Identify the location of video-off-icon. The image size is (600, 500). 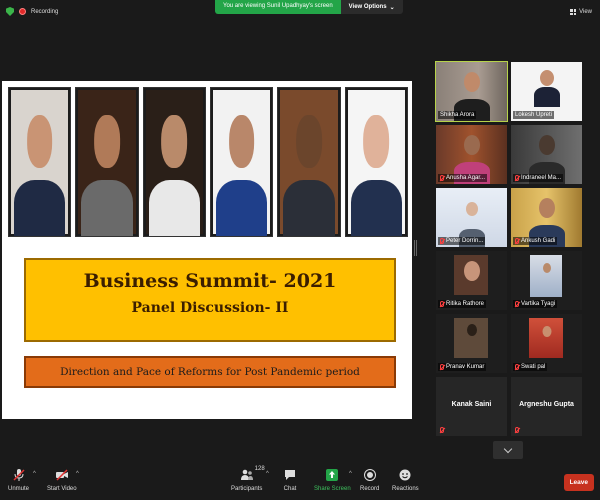
(62, 475).